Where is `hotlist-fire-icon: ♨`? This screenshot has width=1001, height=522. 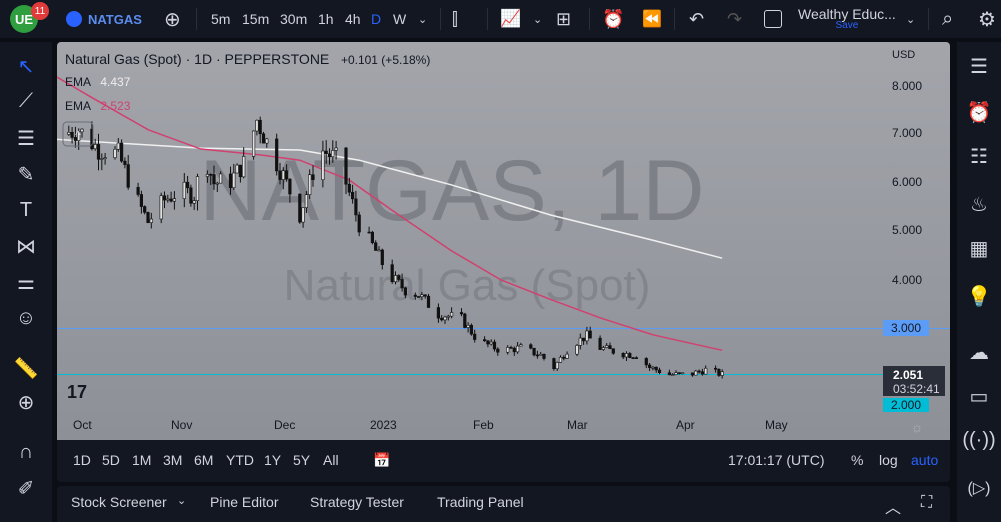 hotlist-fire-icon: ♨ is located at coordinates (979, 204).